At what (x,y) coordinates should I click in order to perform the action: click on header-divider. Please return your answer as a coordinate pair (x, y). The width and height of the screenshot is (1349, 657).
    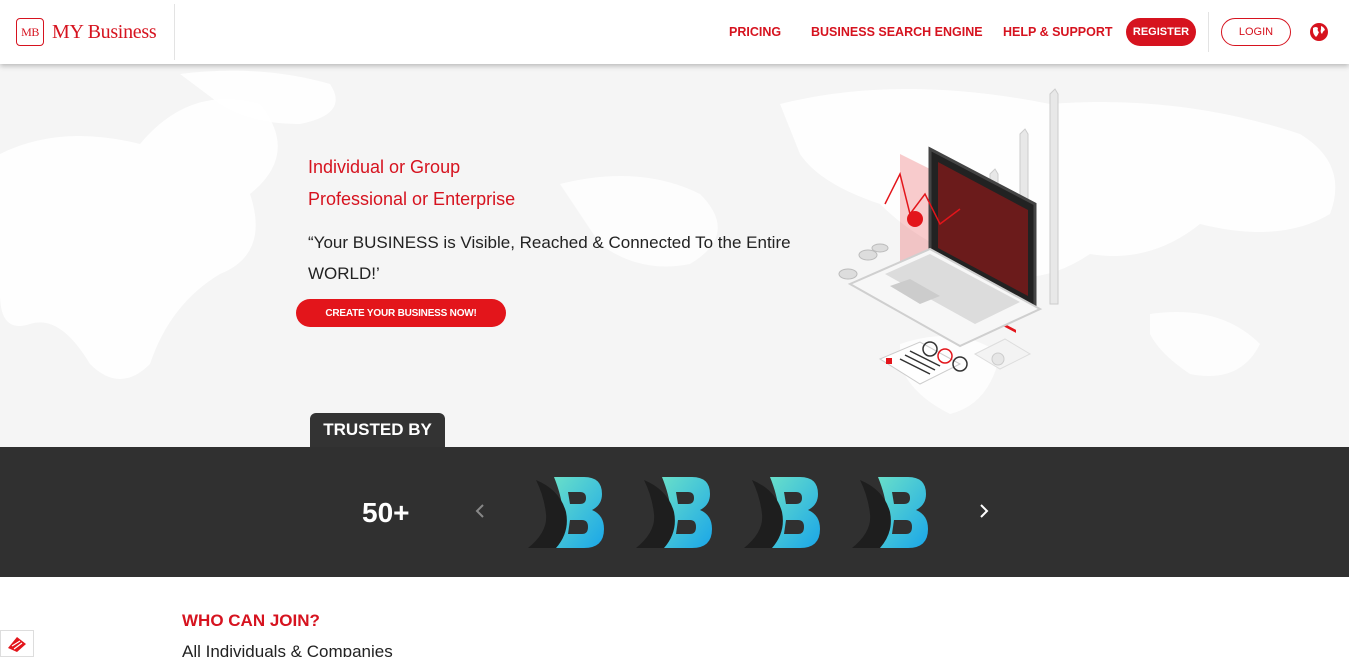
    Looking at the image, I should click on (174, 32).